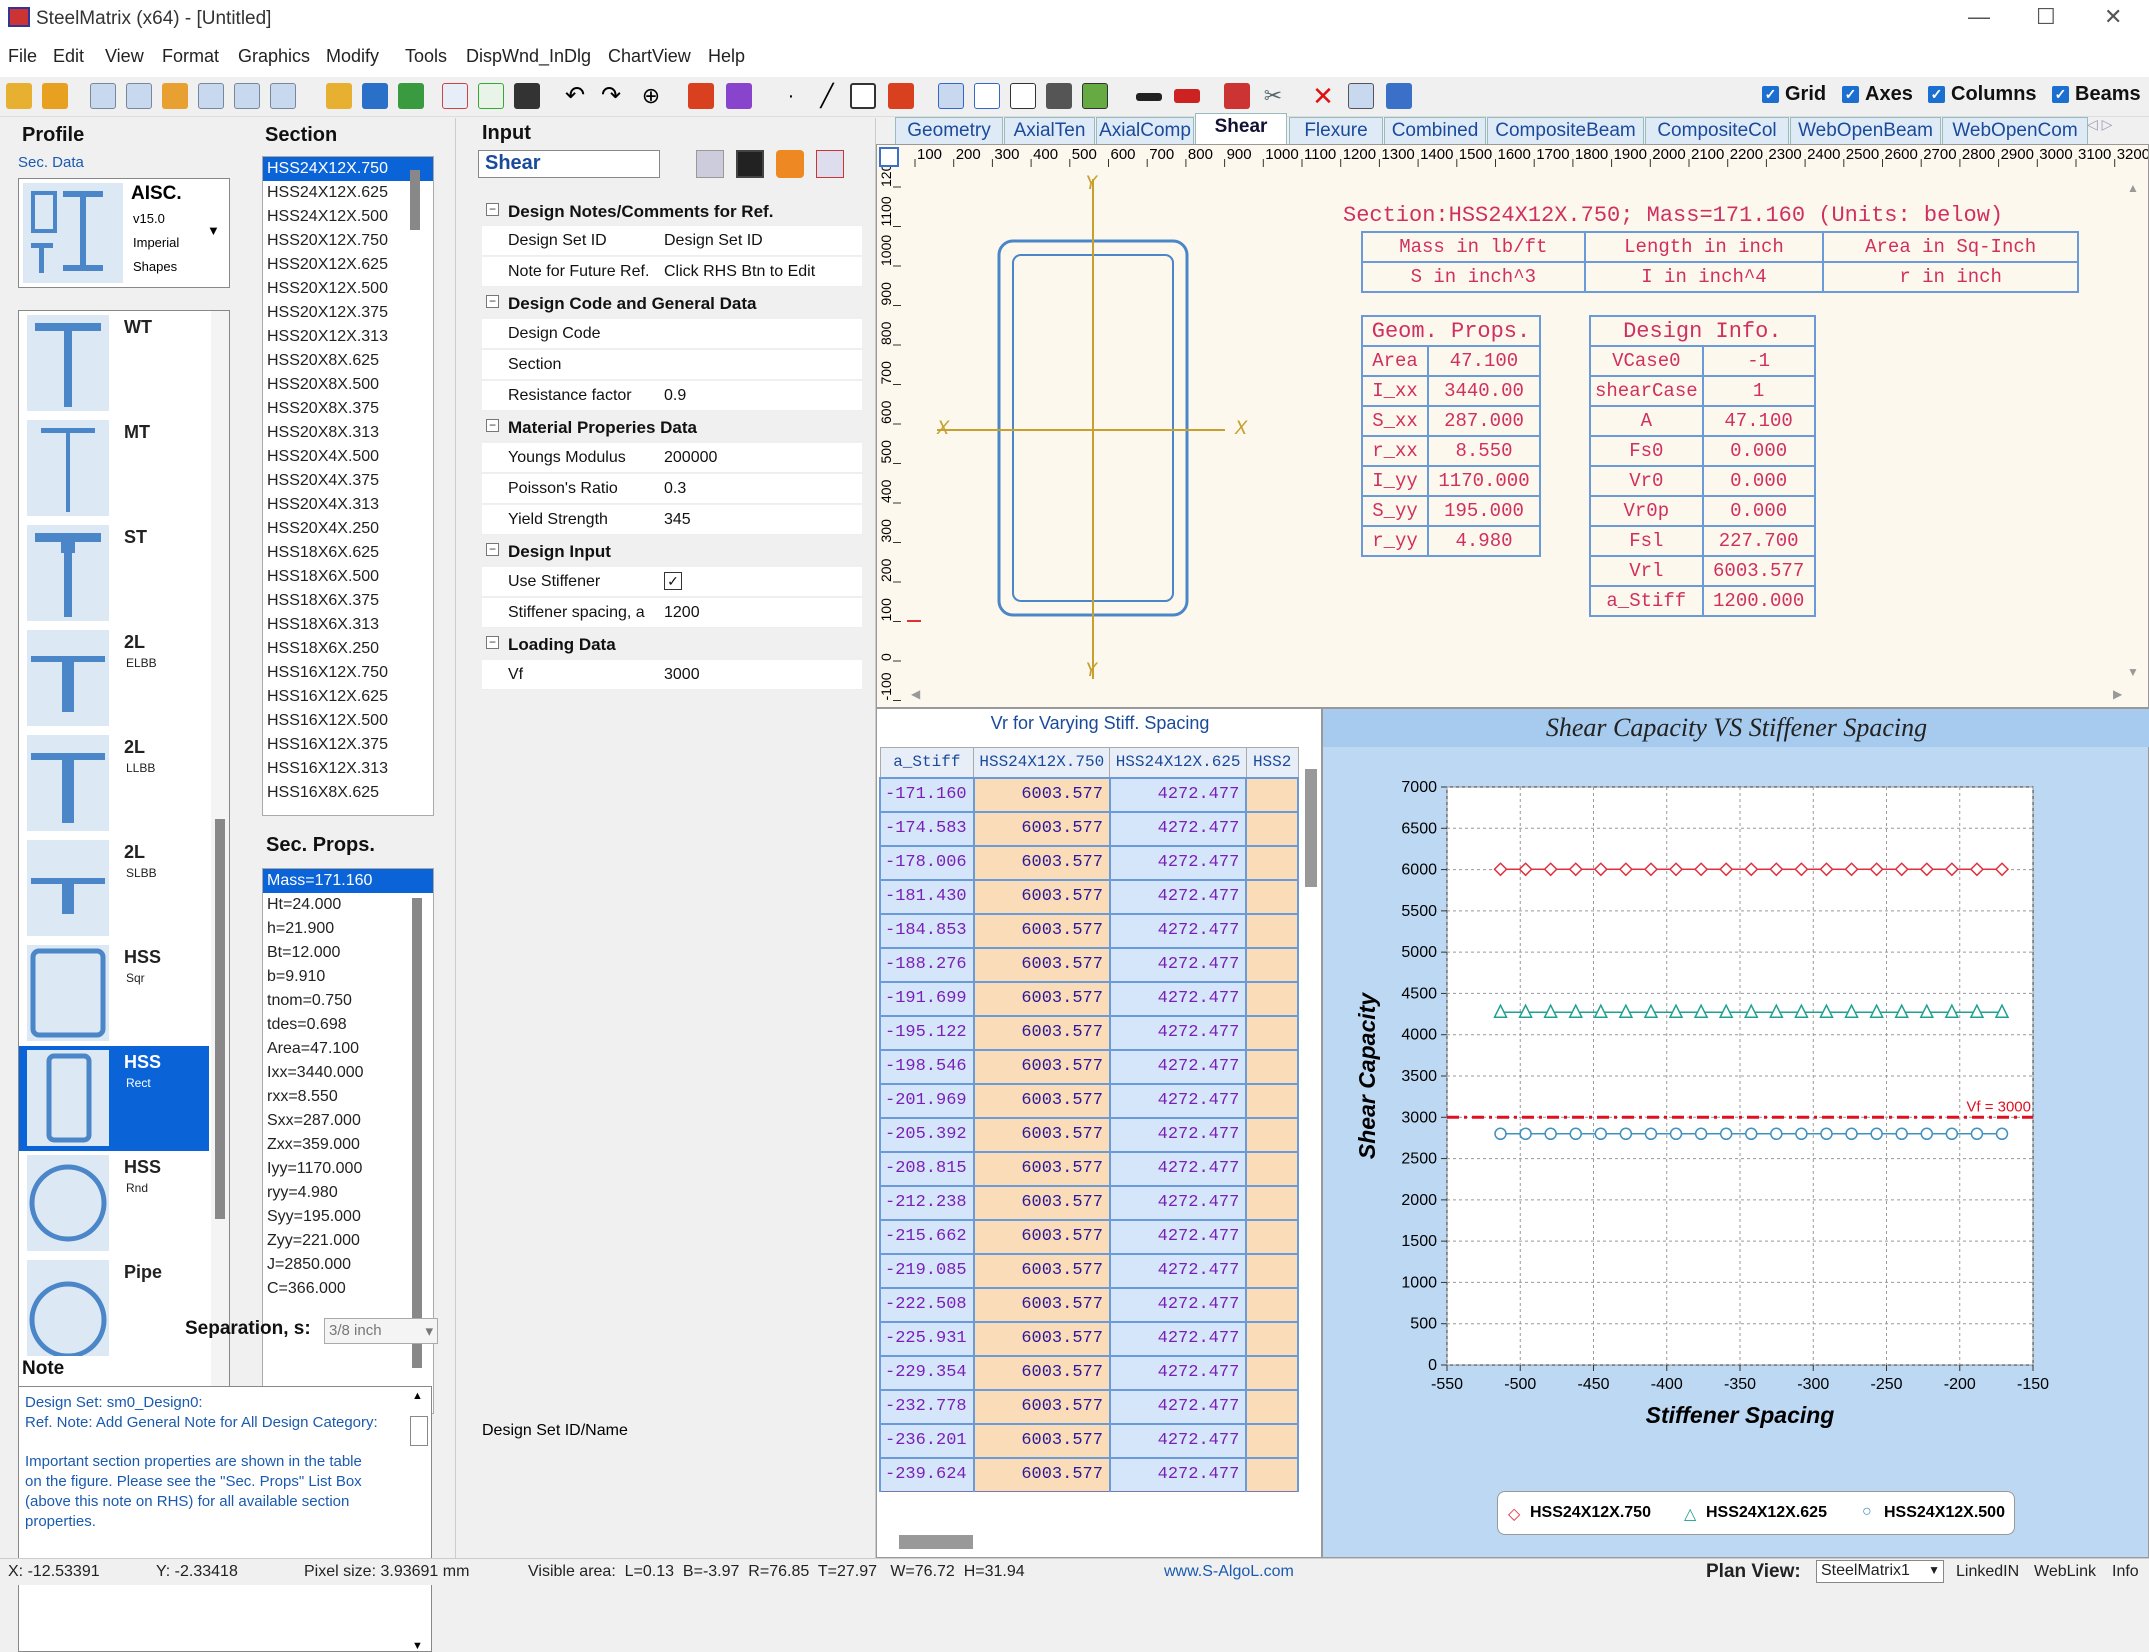  Describe the element at coordinates (682, 613) in the screenshot. I see `grid-row-value: 1200` at that location.